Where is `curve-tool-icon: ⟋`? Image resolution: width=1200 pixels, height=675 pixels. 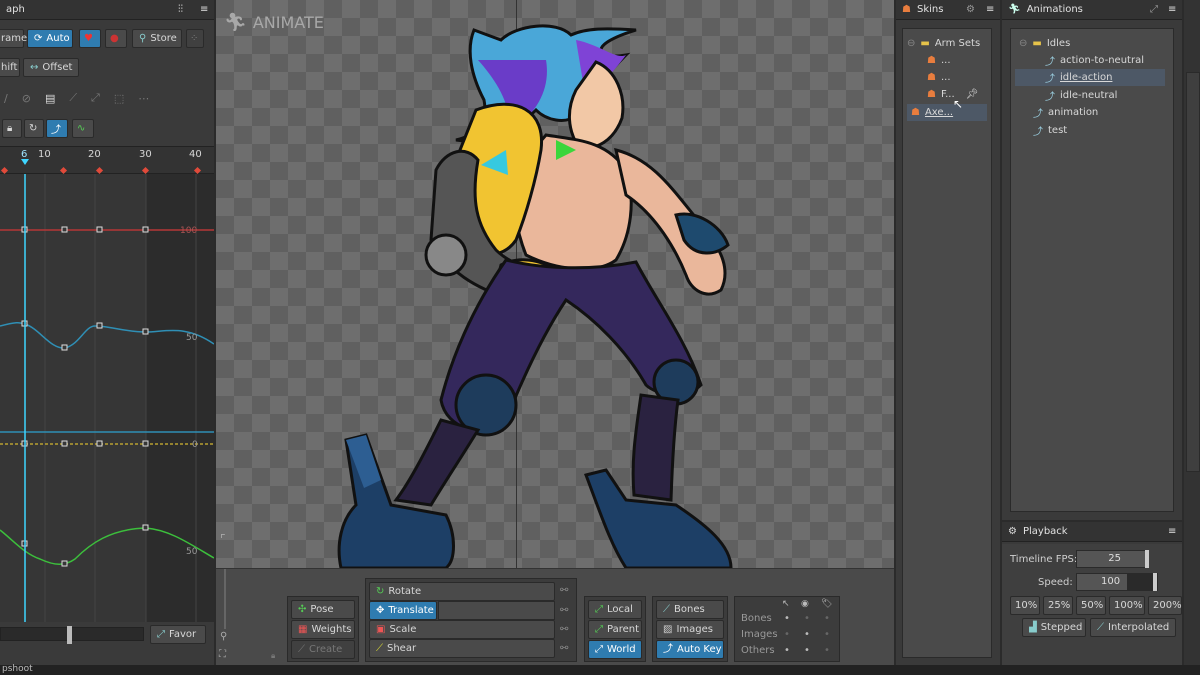 curve-tool-icon: ⟋ is located at coordinates (73, 98).